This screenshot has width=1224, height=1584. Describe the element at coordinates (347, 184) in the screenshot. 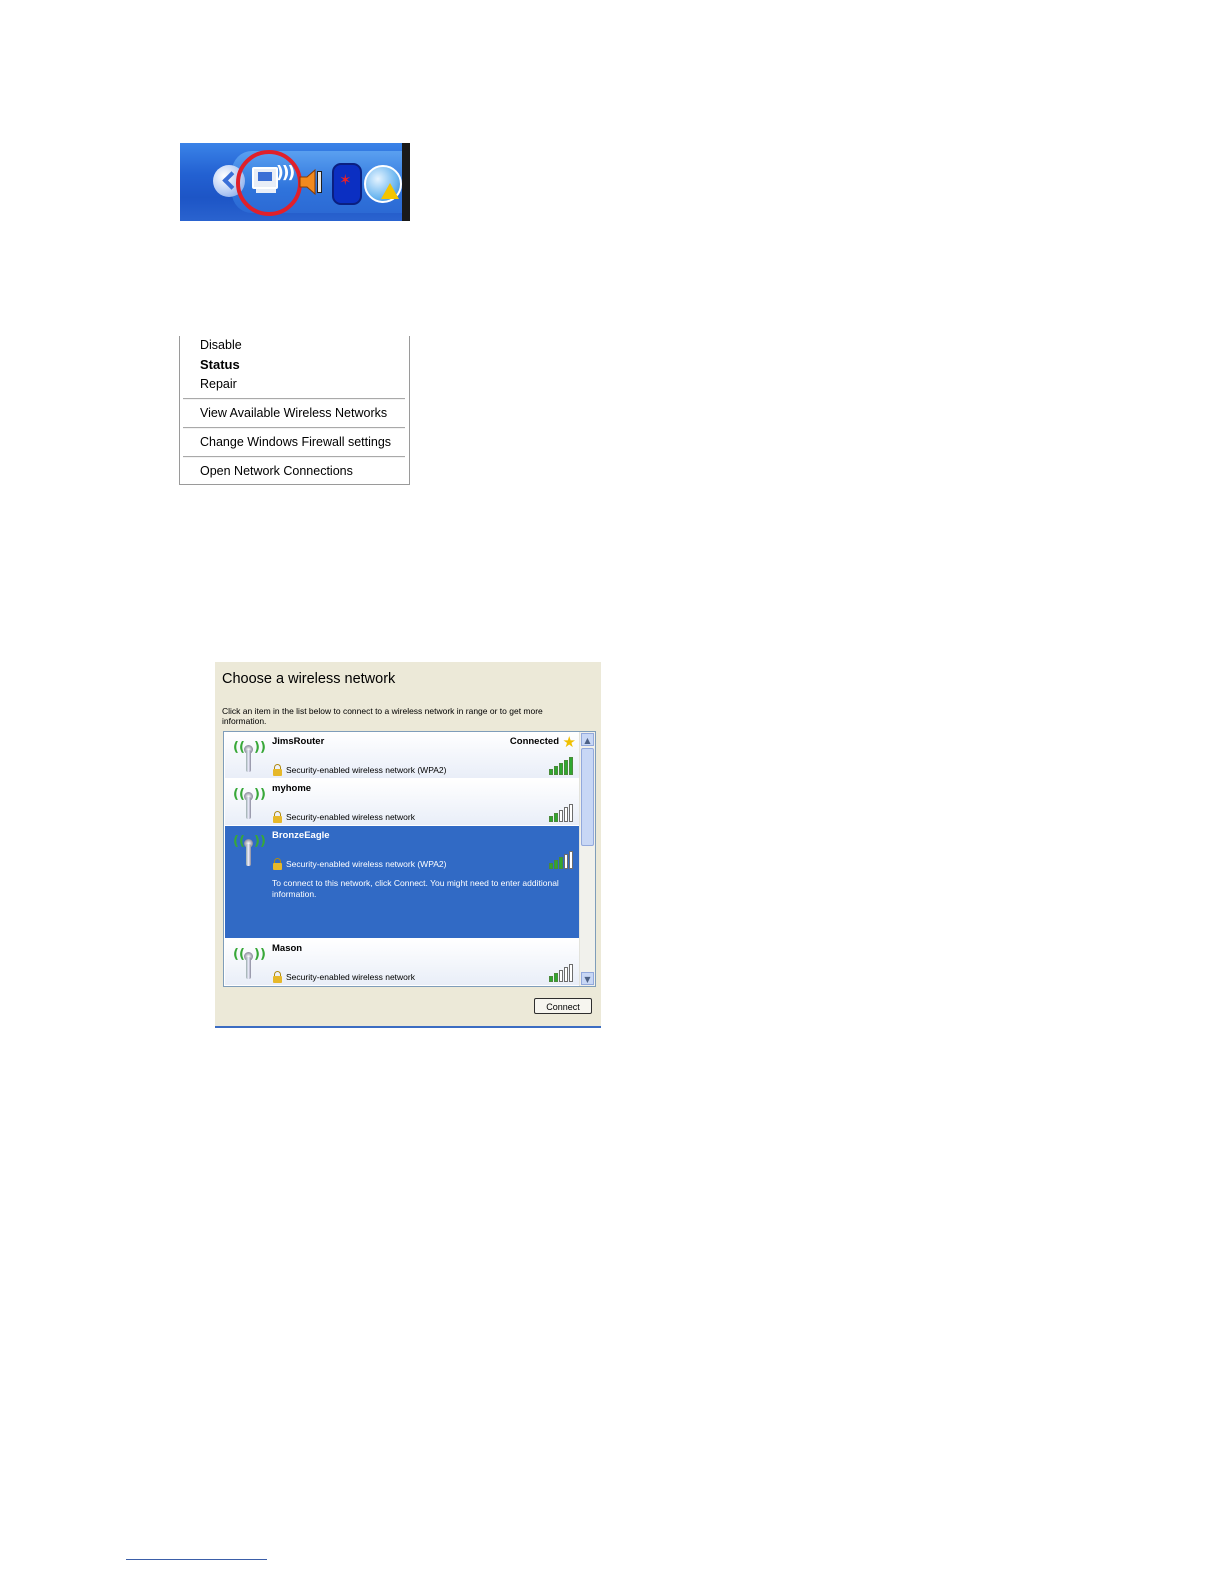

I see `bluetooth-icon` at that location.